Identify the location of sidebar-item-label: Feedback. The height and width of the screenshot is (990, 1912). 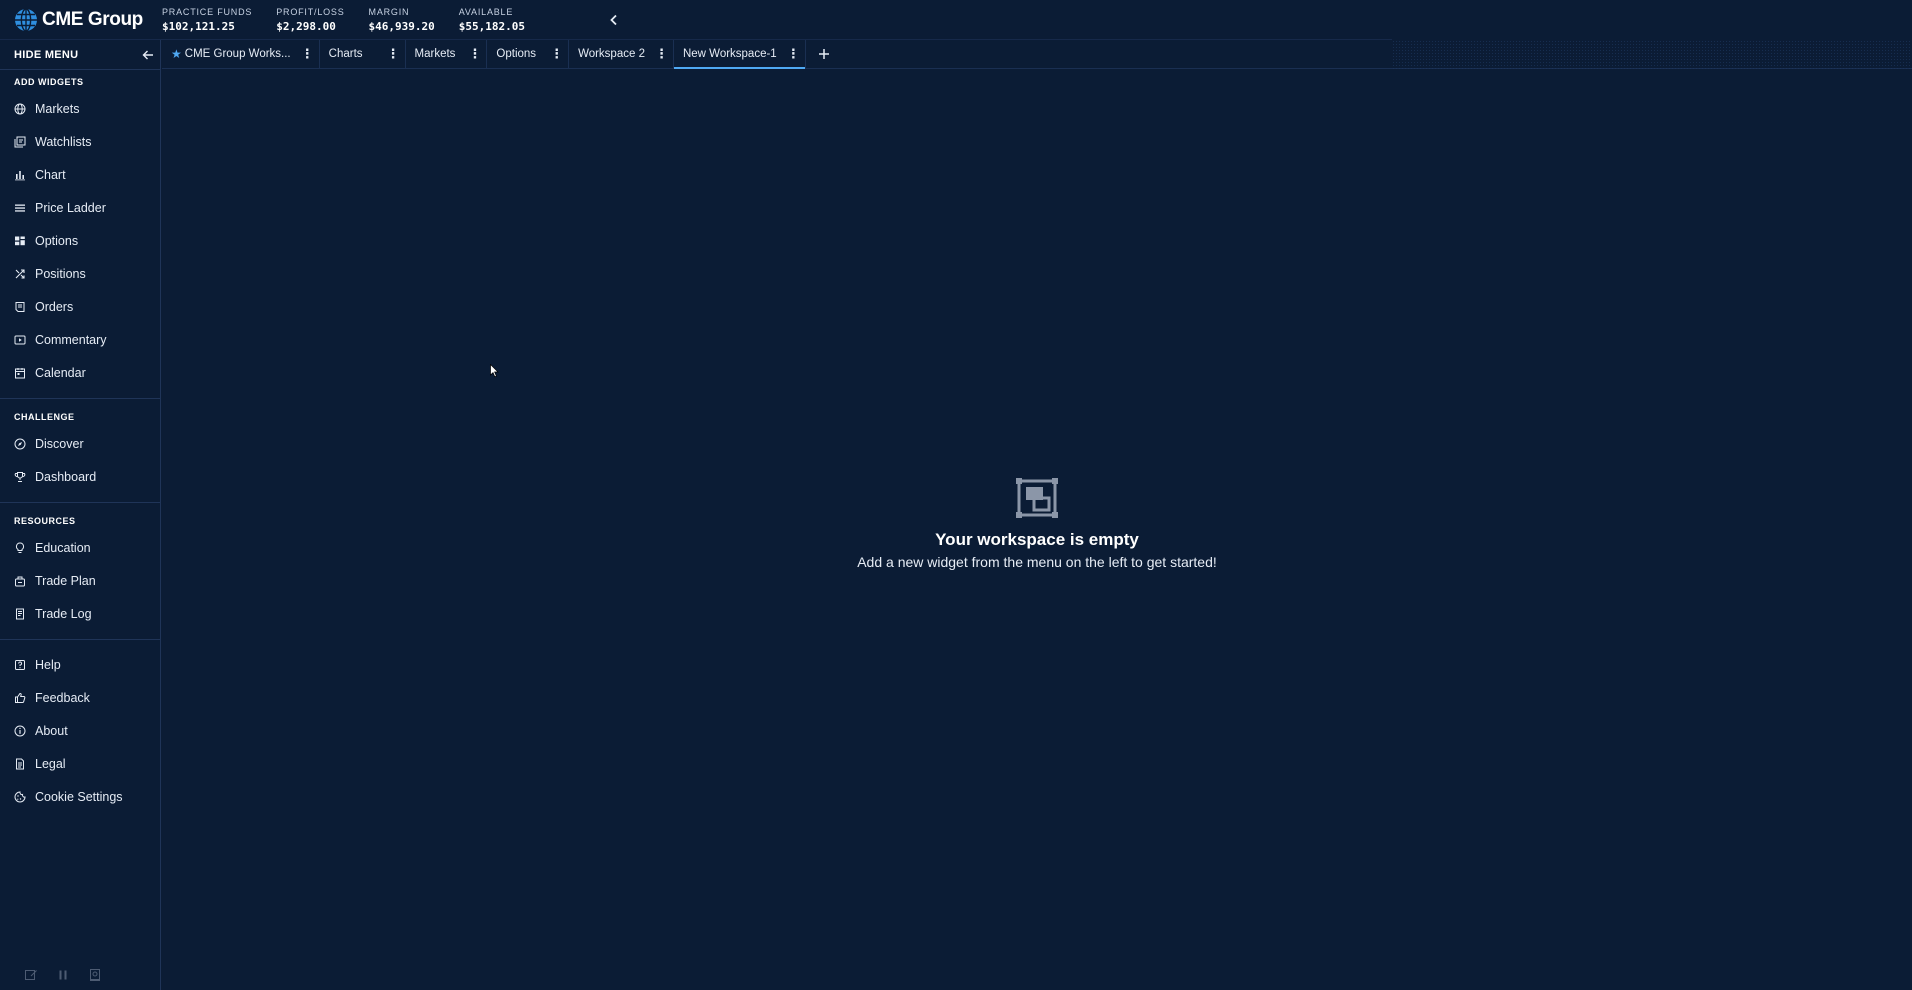
(62, 697).